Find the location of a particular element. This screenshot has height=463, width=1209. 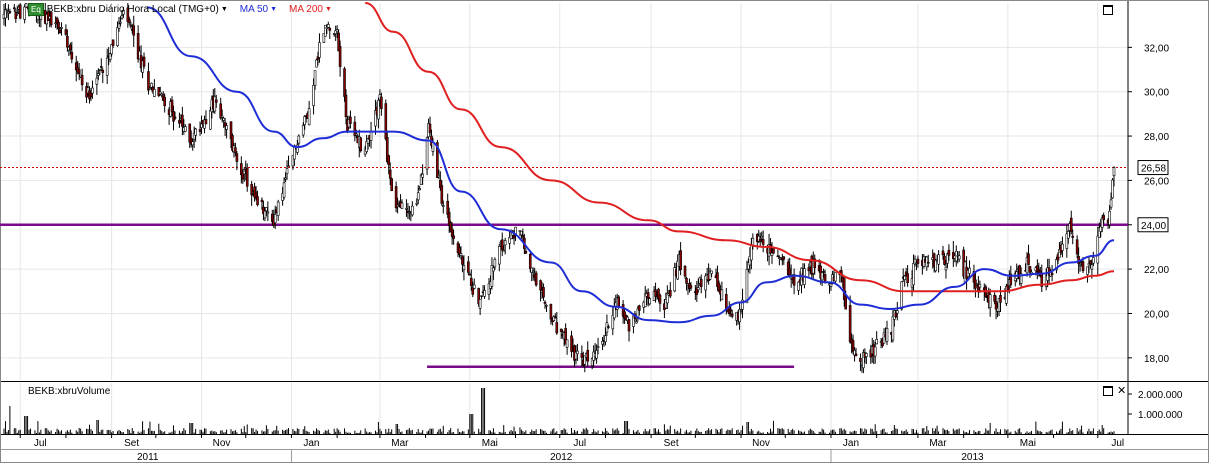

ma50-dropdown-icon: ▼ is located at coordinates (273, 9).